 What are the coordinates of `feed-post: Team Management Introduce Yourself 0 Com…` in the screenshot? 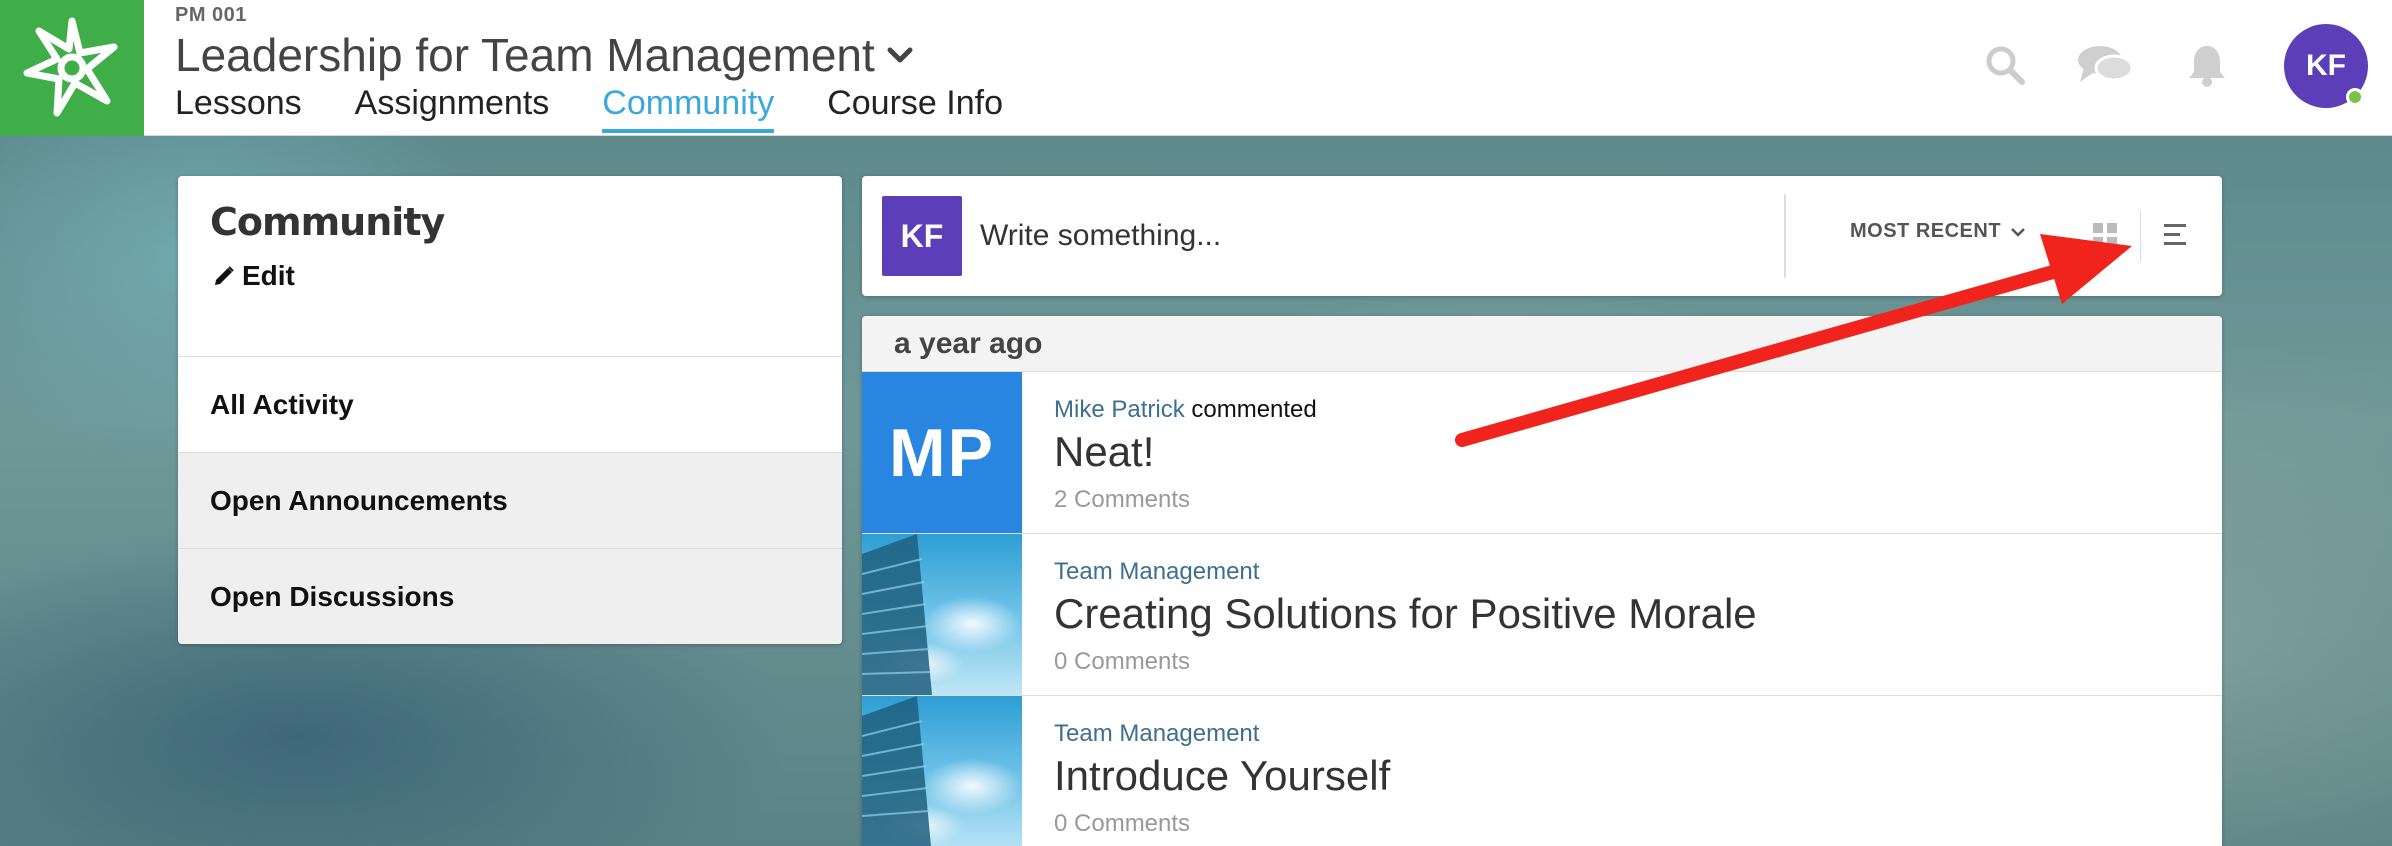 It's located at (1542, 771).